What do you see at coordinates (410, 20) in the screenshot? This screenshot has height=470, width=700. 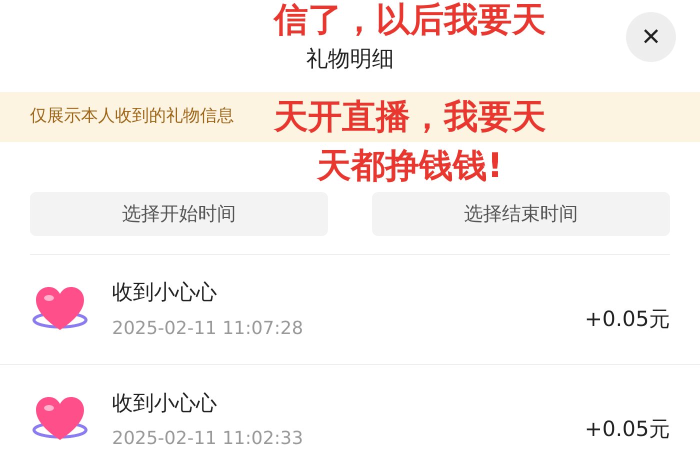 I see `caption-line: 信了，以后我要天` at bounding box center [410, 20].